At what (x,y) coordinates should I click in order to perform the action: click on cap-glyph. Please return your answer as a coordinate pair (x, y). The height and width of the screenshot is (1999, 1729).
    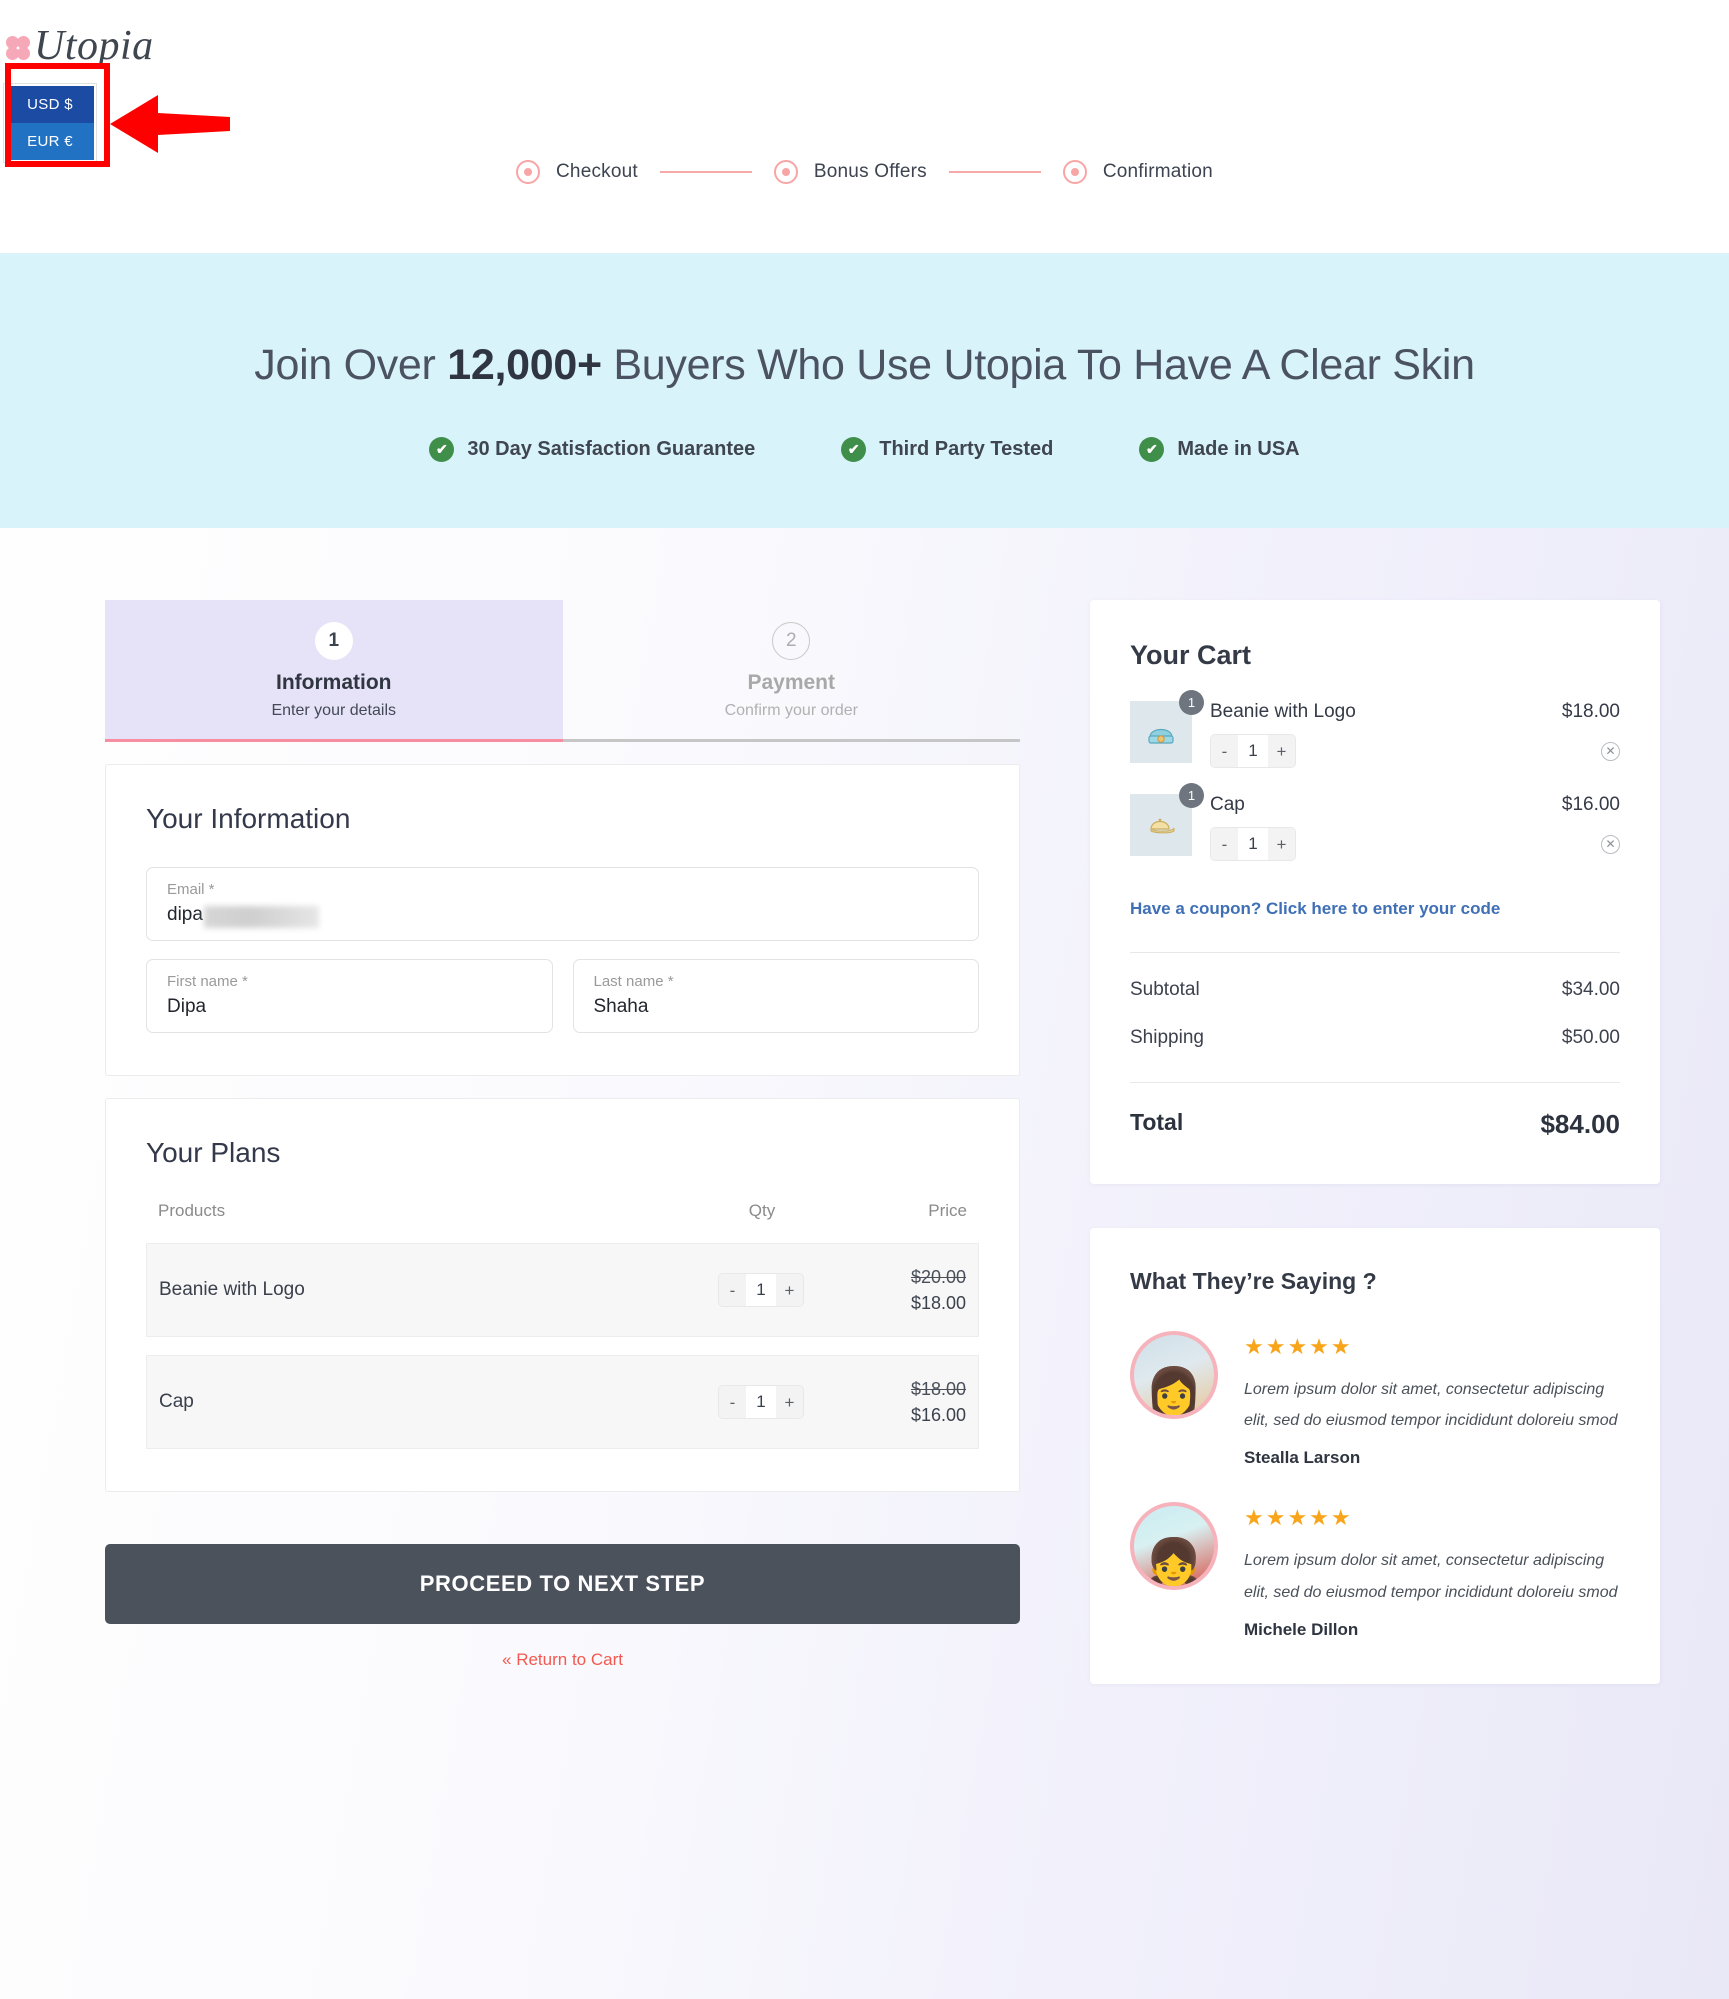
    Looking at the image, I should click on (1162, 826).